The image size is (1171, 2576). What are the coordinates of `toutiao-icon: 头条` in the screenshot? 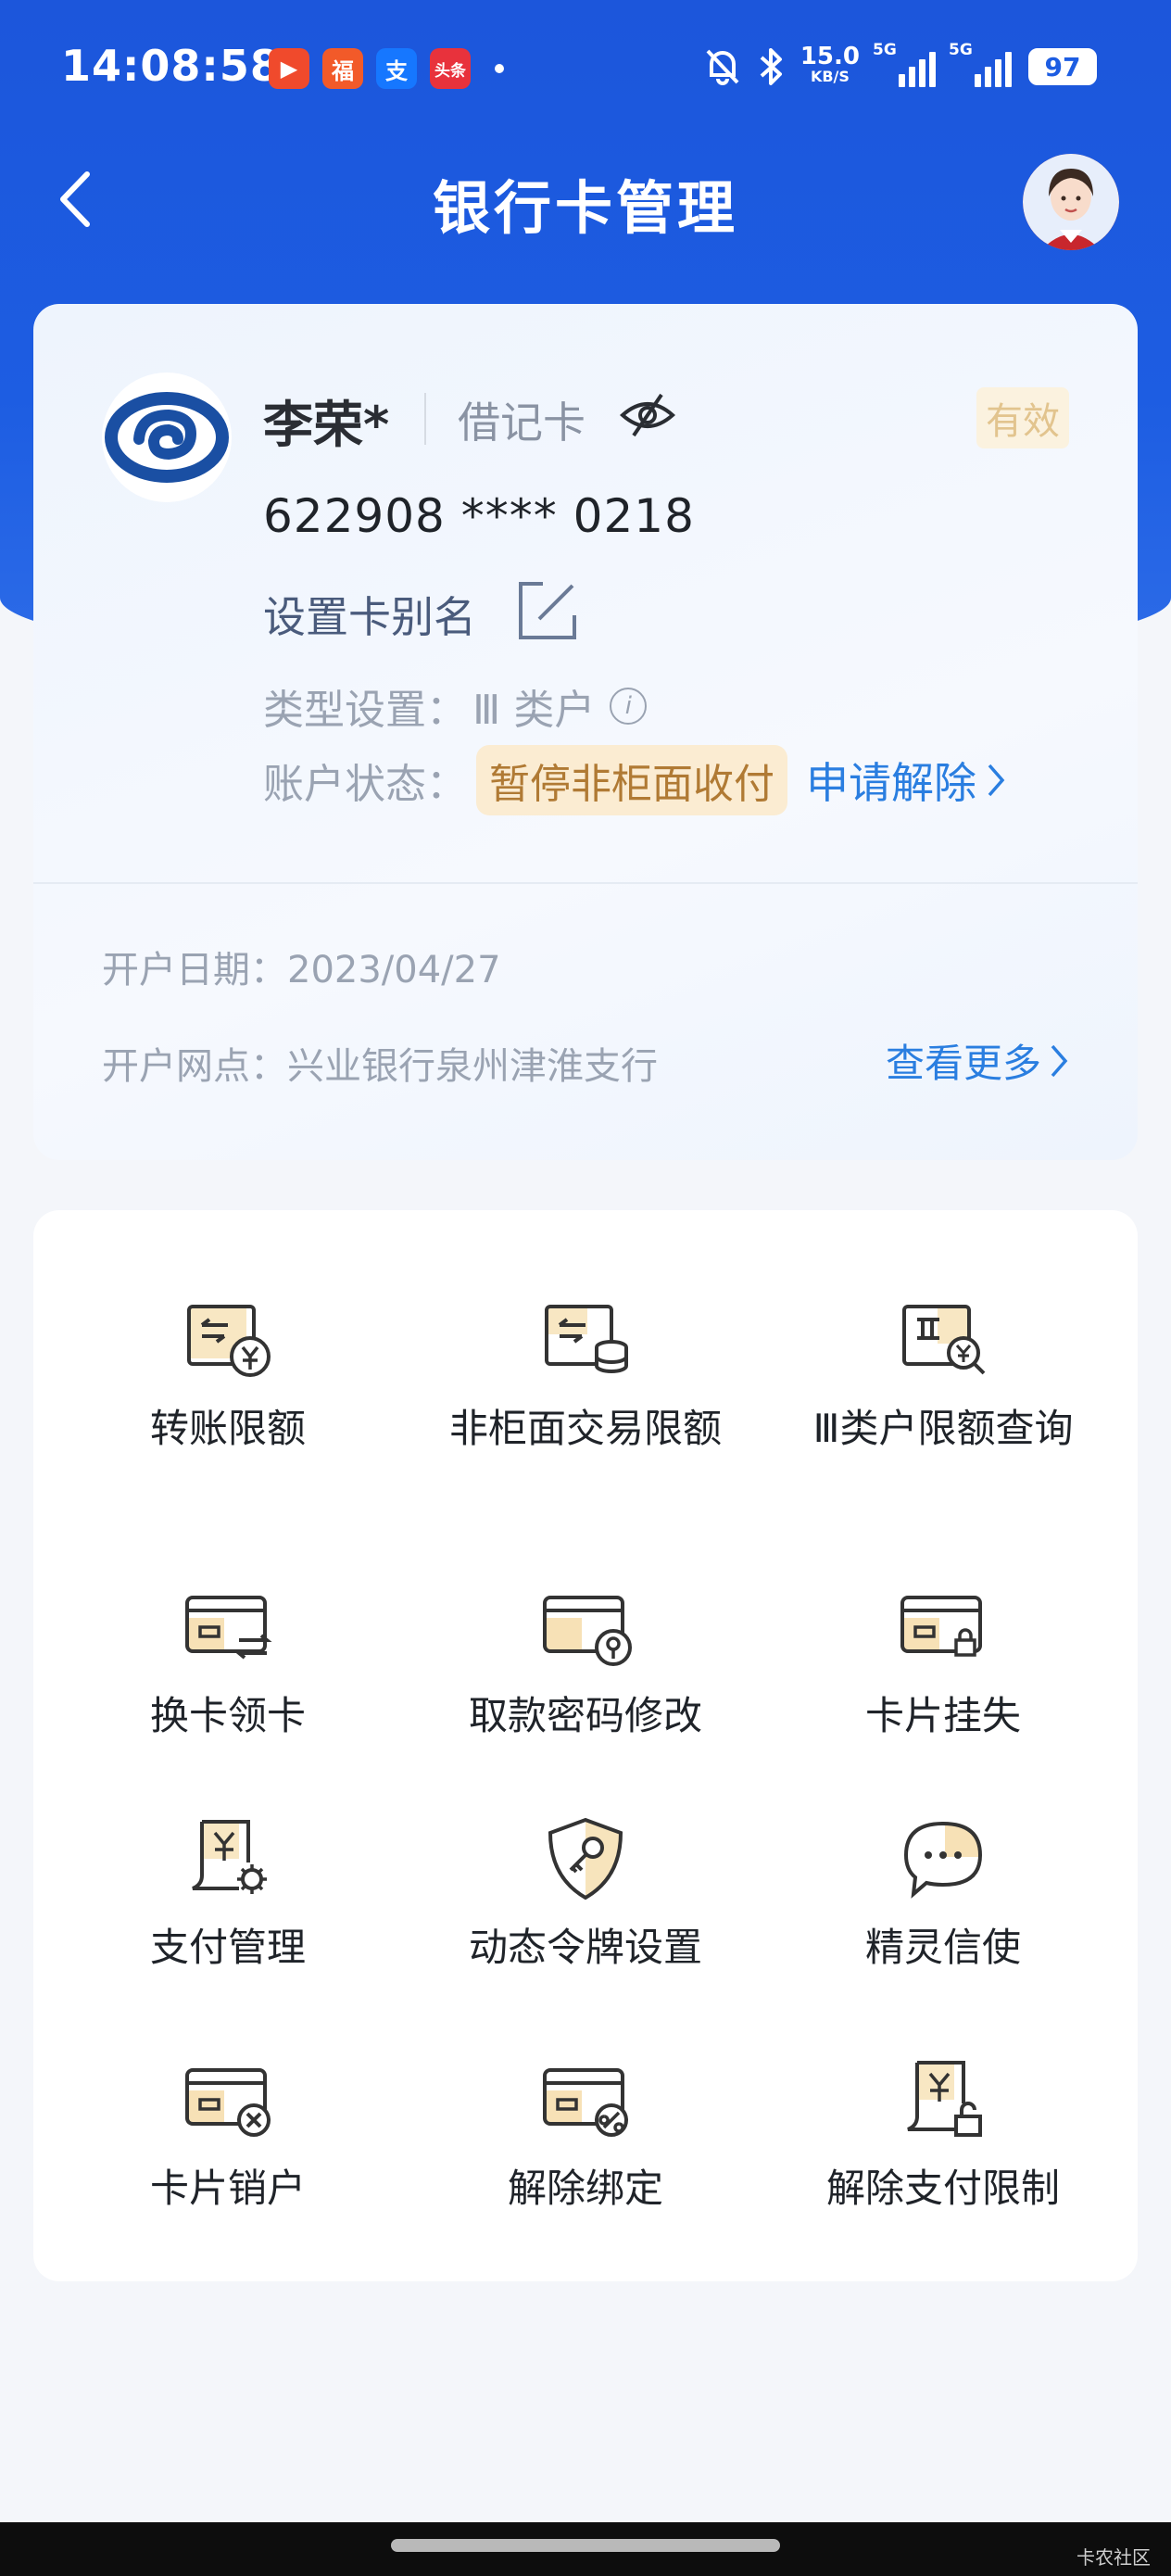 It's located at (451, 68).